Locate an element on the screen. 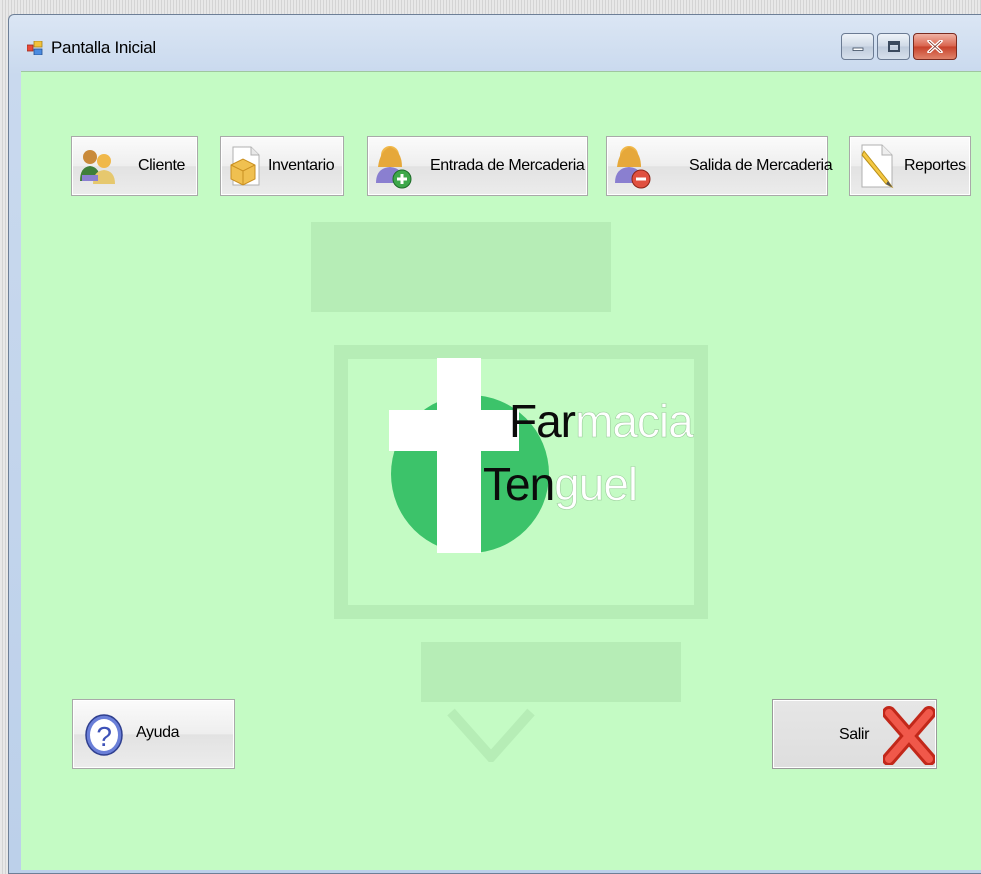 The image size is (981, 874). window-title: Pantalla Inicial is located at coordinates (103, 47).